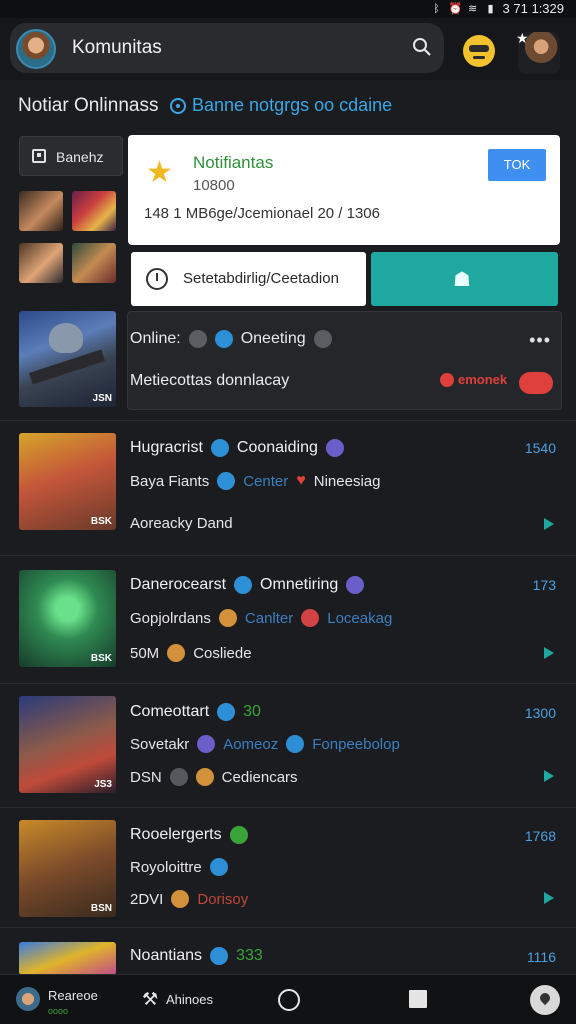  Describe the element at coordinates (490, 8) in the screenshot. I see `signal-icon: ▮` at that location.